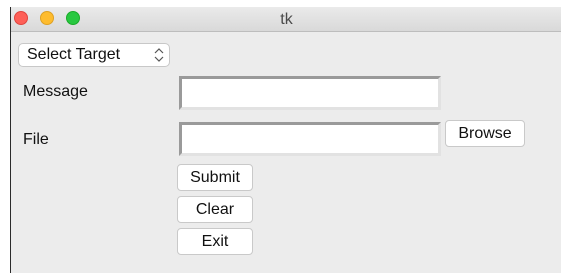  What do you see at coordinates (215, 177) in the screenshot?
I see `submit-button: Submit` at bounding box center [215, 177].